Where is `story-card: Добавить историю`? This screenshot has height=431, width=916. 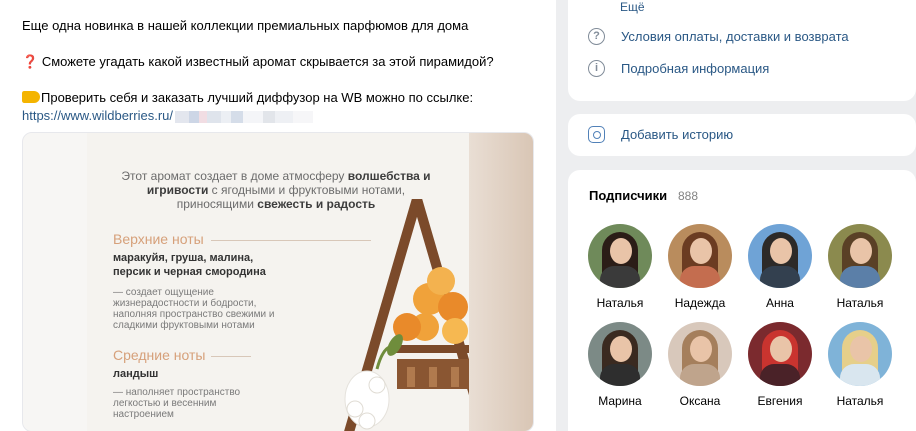 story-card: Добавить историю is located at coordinates (742, 135).